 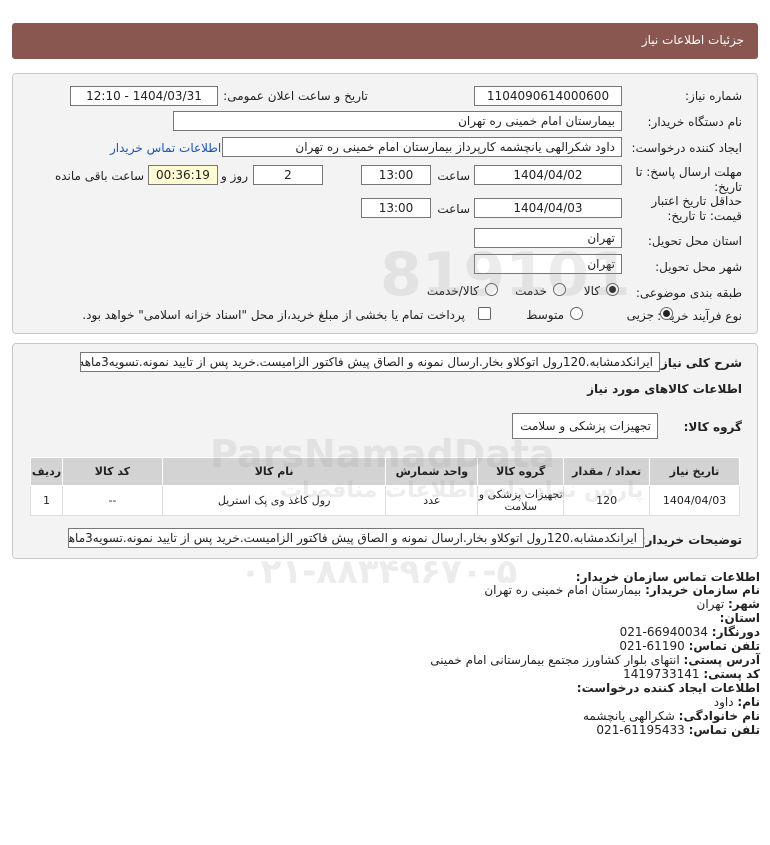 What do you see at coordinates (545, 315) in the screenshot?
I see `process-medium-label: متوسط` at bounding box center [545, 315].